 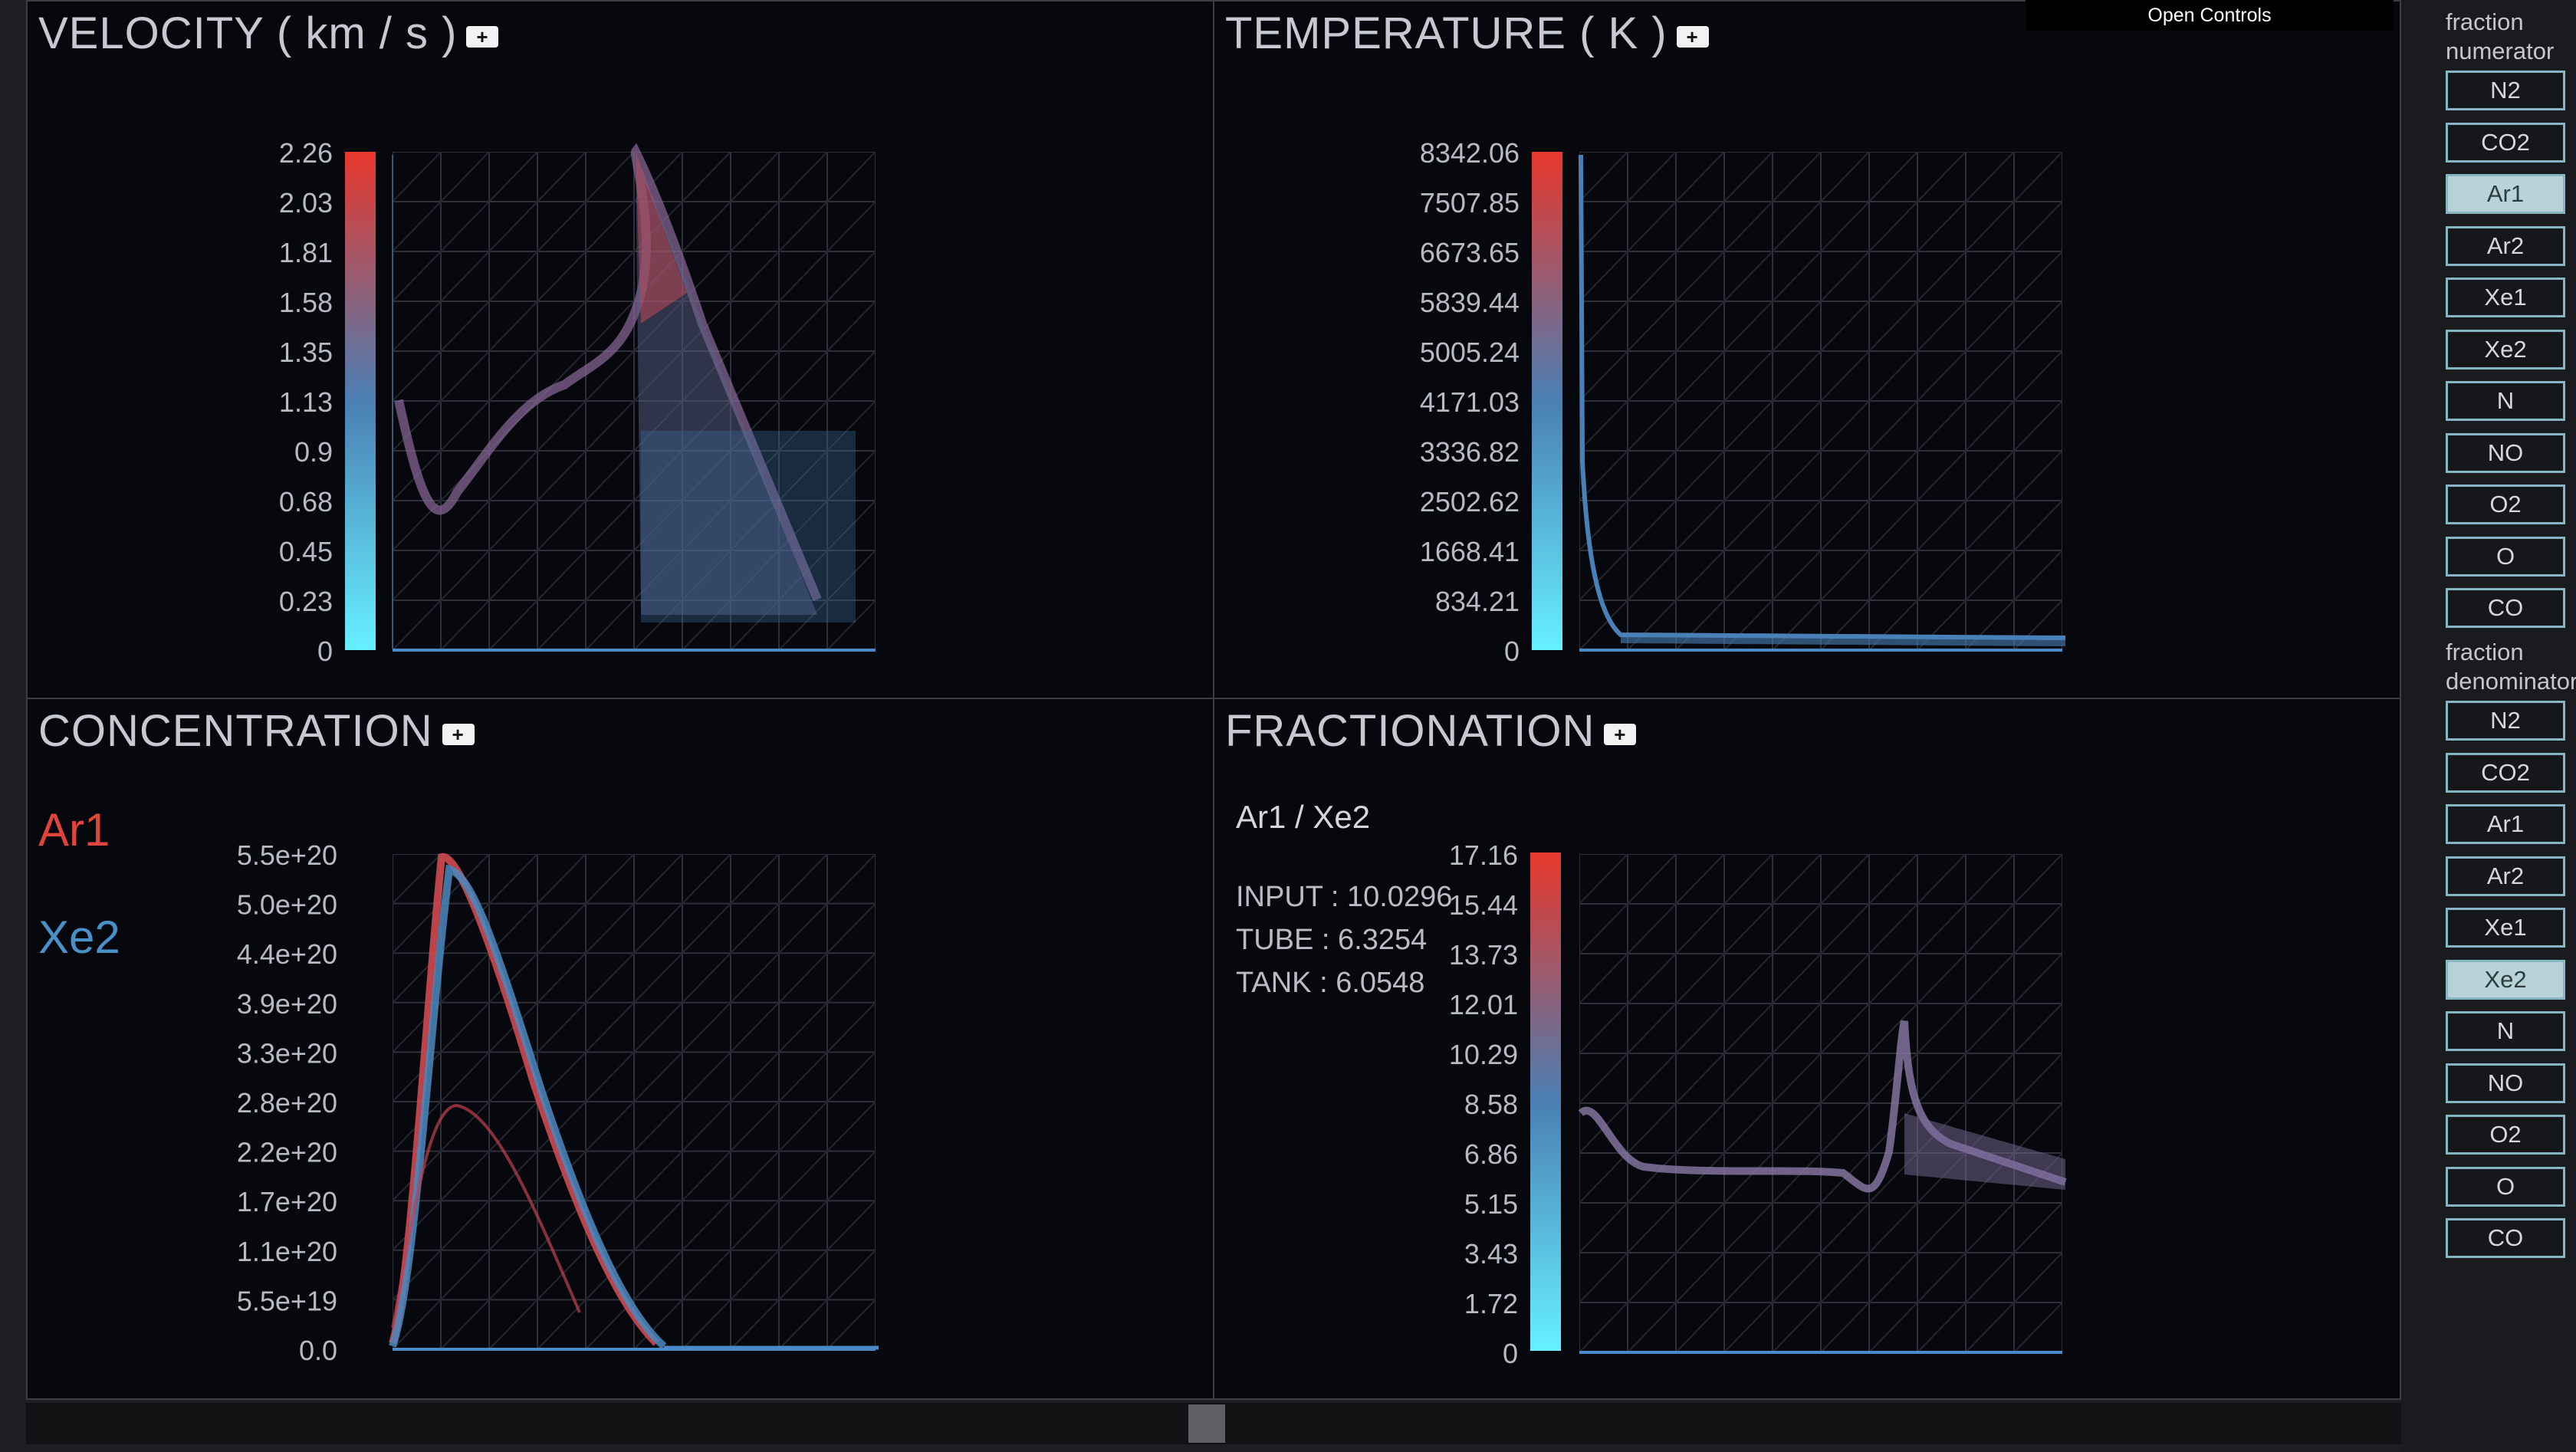 I want to click on temperature-tick-label: 7507.85, so click(x=1470, y=202).